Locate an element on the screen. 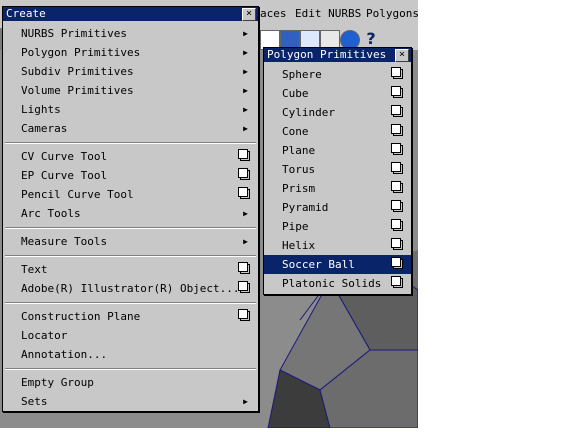  menu-item-text: Text is located at coordinates (130, 269).